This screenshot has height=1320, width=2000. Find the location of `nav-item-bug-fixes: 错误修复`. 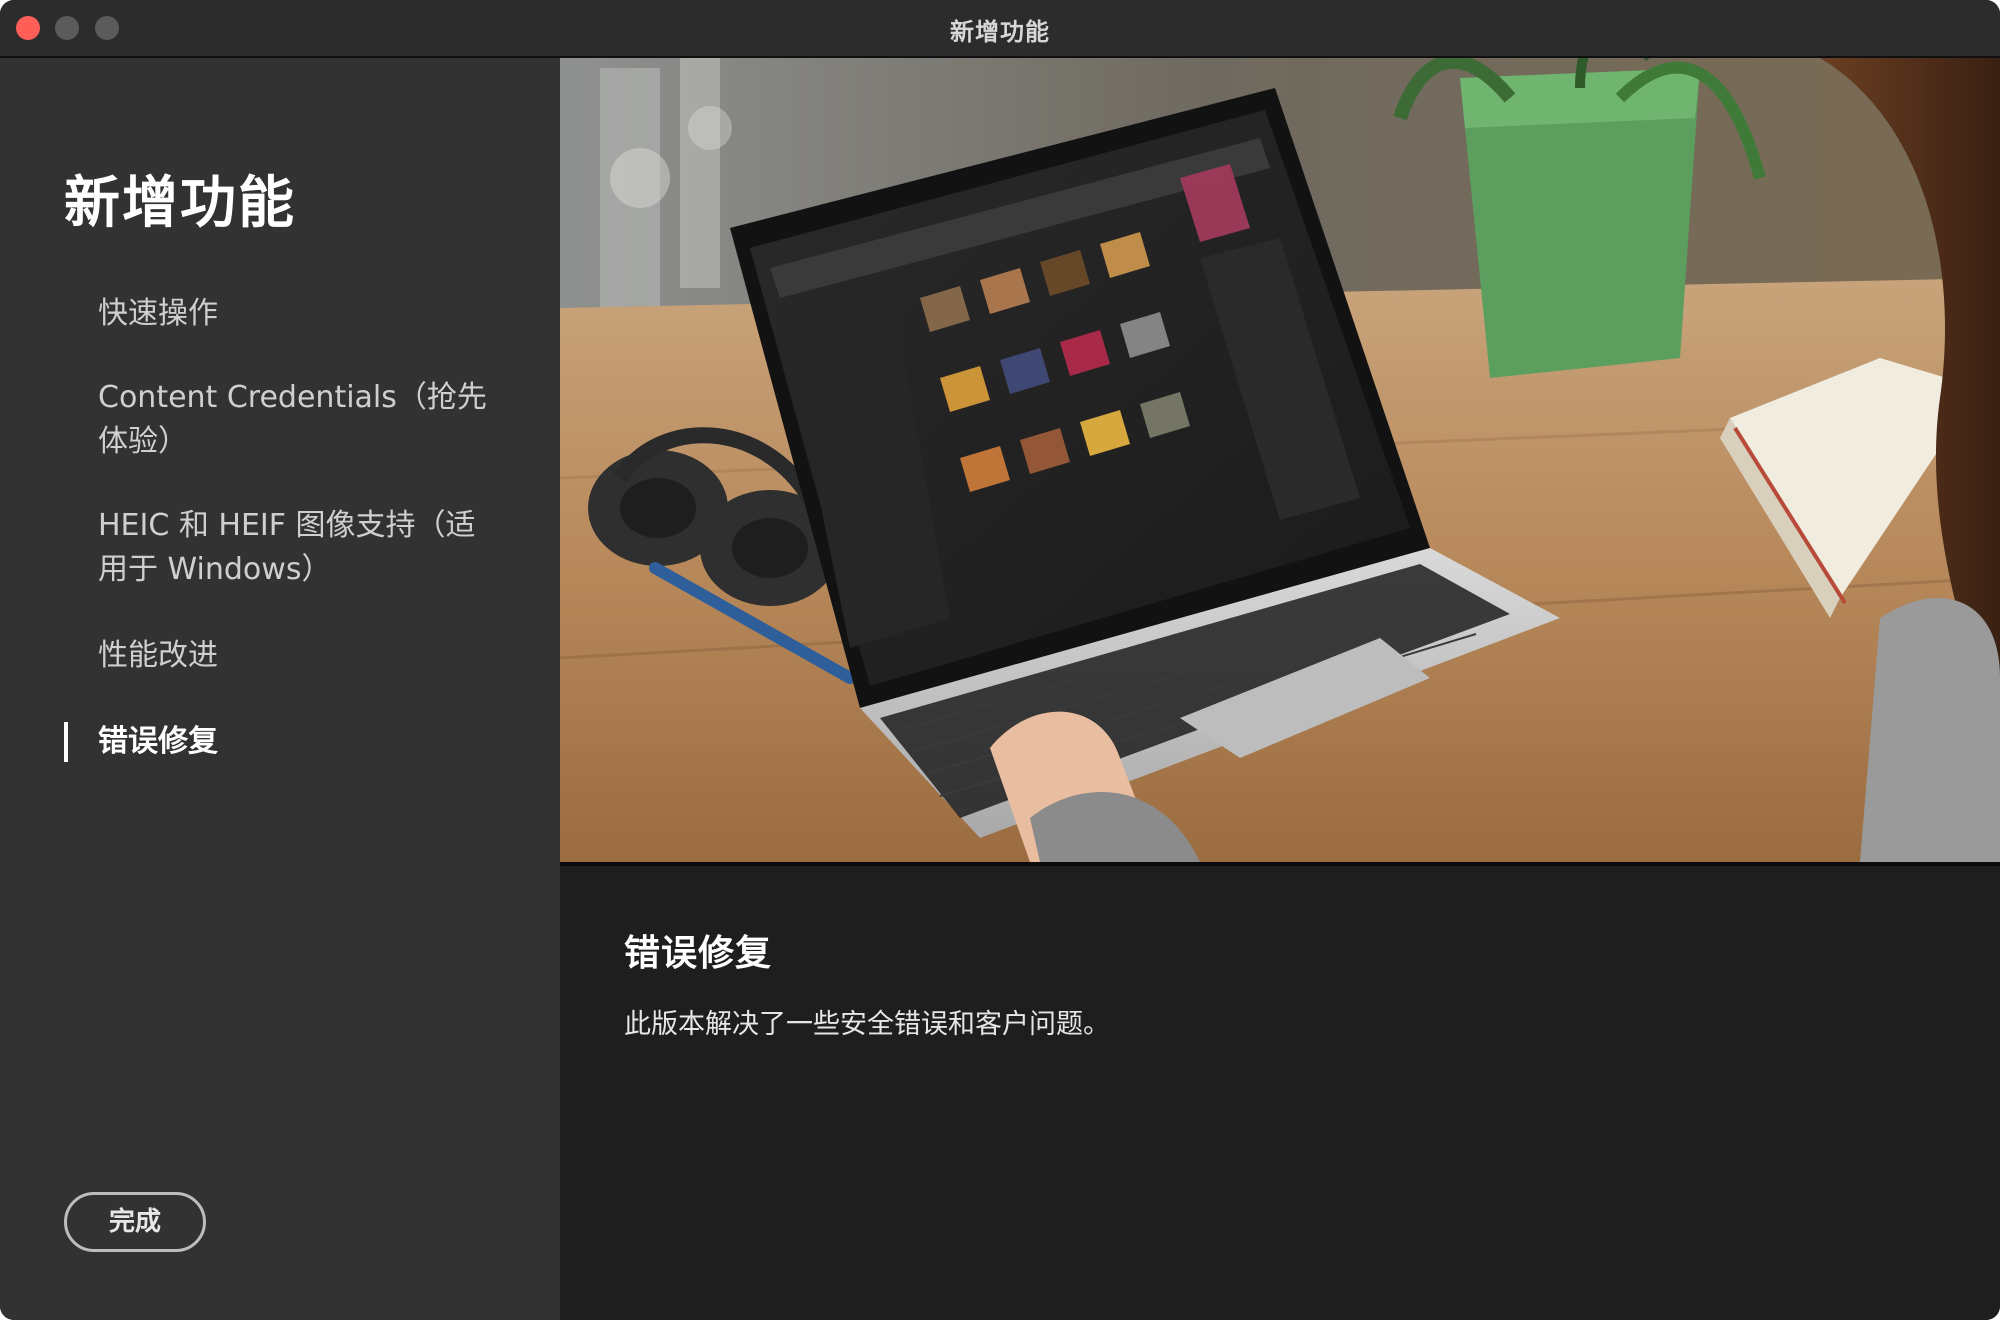

nav-item-bug-fixes: 错误修复 is located at coordinates (141, 742).